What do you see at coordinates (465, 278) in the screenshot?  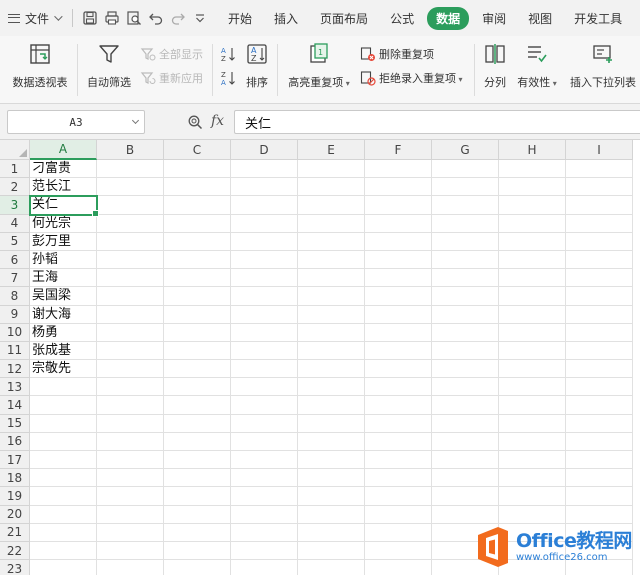 I see `cell-g7` at bounding box center [465, 278].